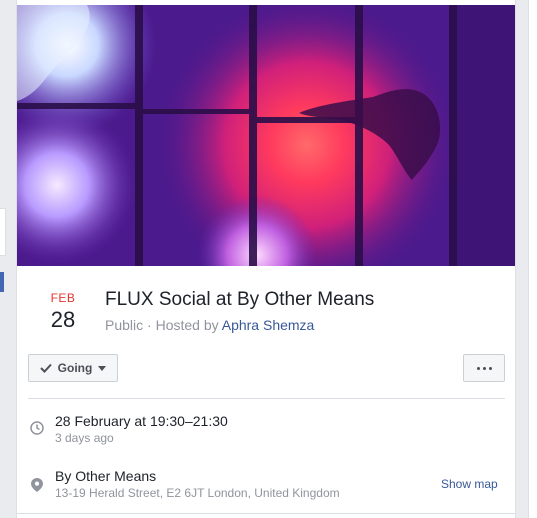  What do you see at coordinates (124, 325) in the screenshot?
I see `event-visibility: Public` at bounding box center [124, 325].